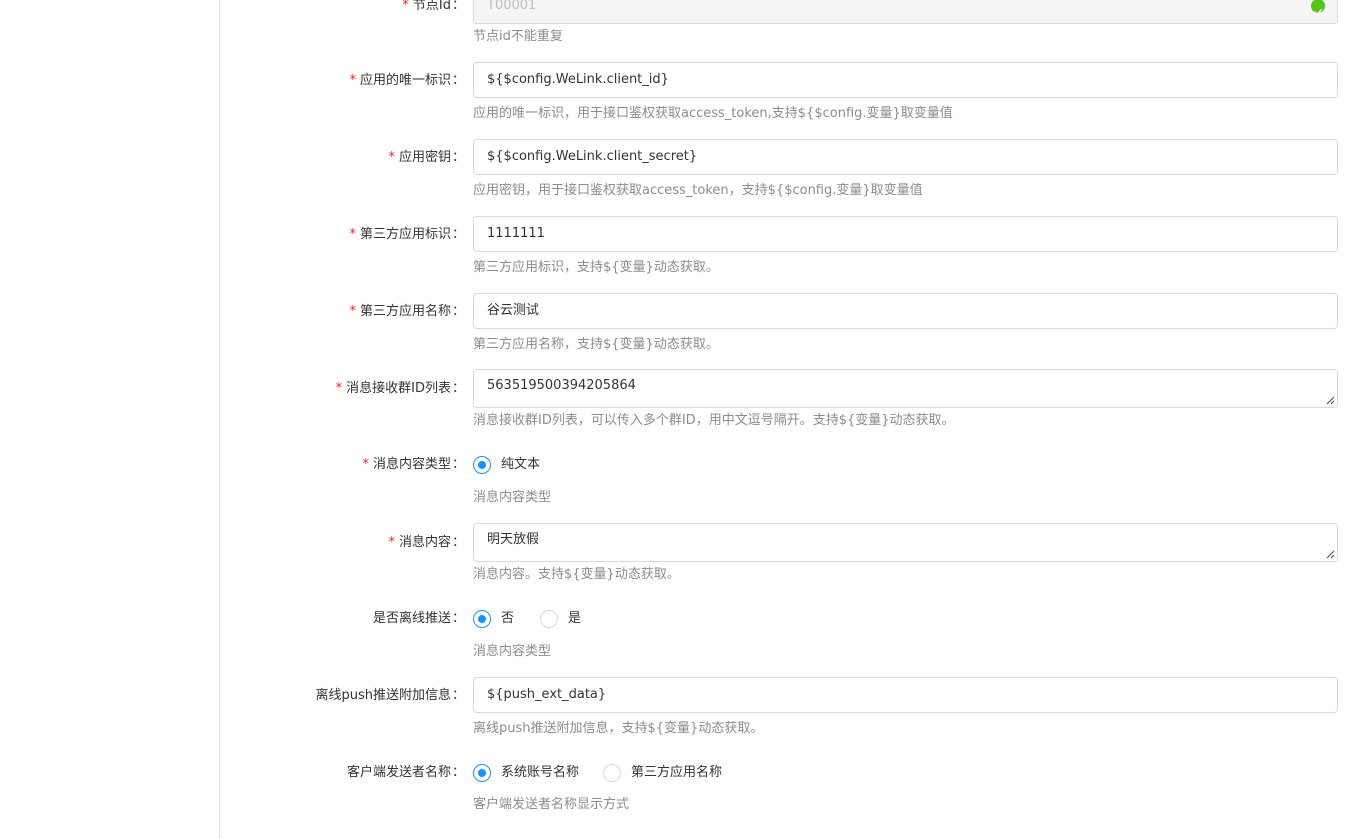 The height and width of the screenshot is (839, 1352). Describe the element at coordinates (418, 618) in the screenshot. I see `field-label: 是否离线推送：` at that location.